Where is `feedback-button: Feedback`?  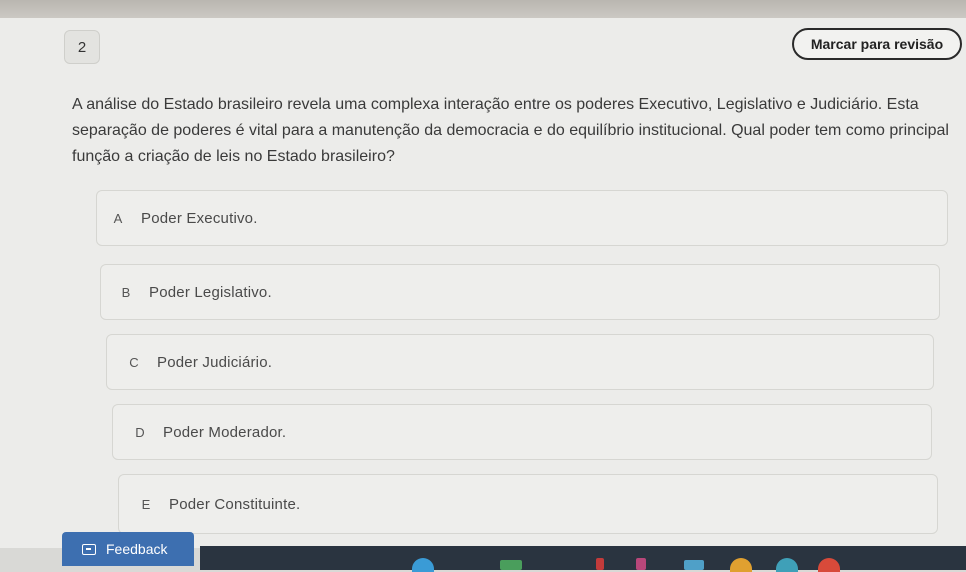
feedback-button: Feedback is located at coordinates (128, 549).